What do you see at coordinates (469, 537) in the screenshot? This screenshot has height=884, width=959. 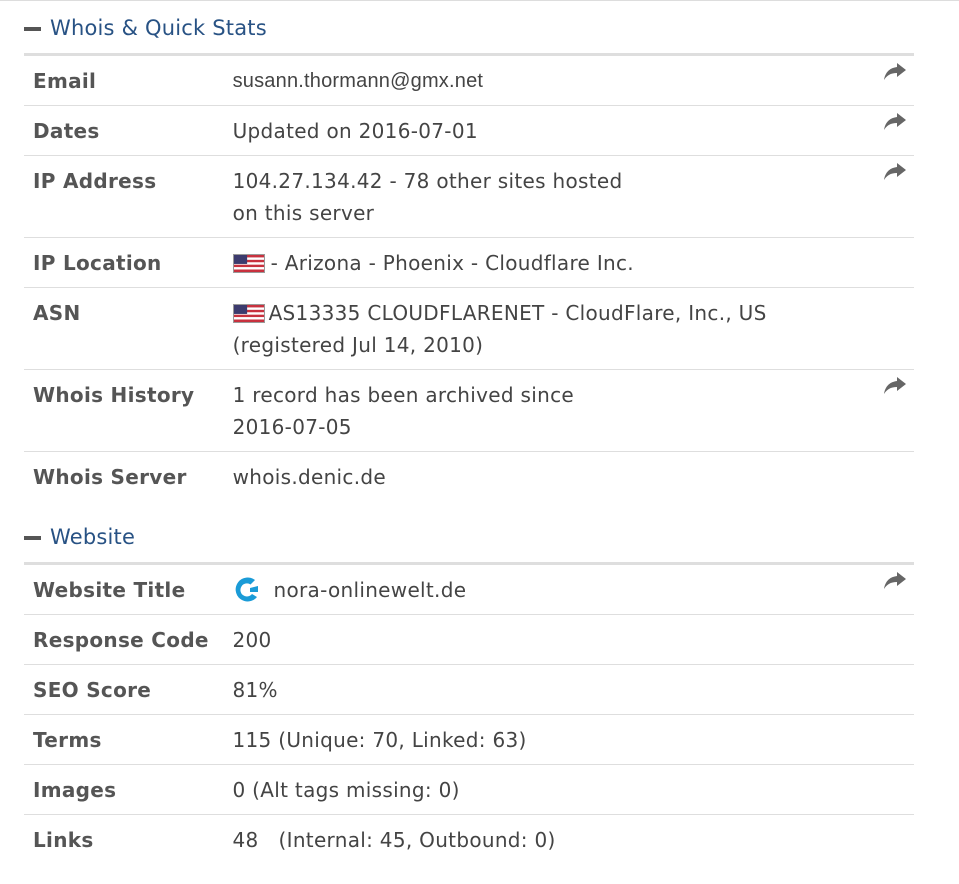 I see `section-header-website: Website` at bounding box center [469, 537].